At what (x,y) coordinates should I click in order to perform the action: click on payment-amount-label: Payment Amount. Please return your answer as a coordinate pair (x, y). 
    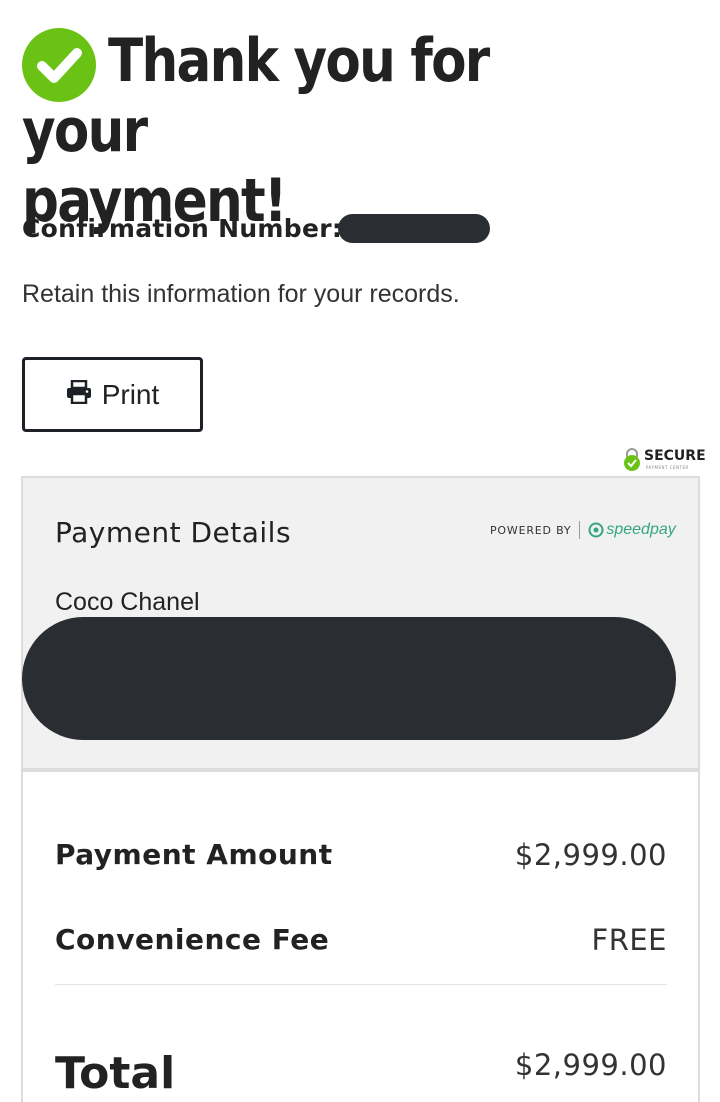
    Looking at the image, I should click on (194, 854).